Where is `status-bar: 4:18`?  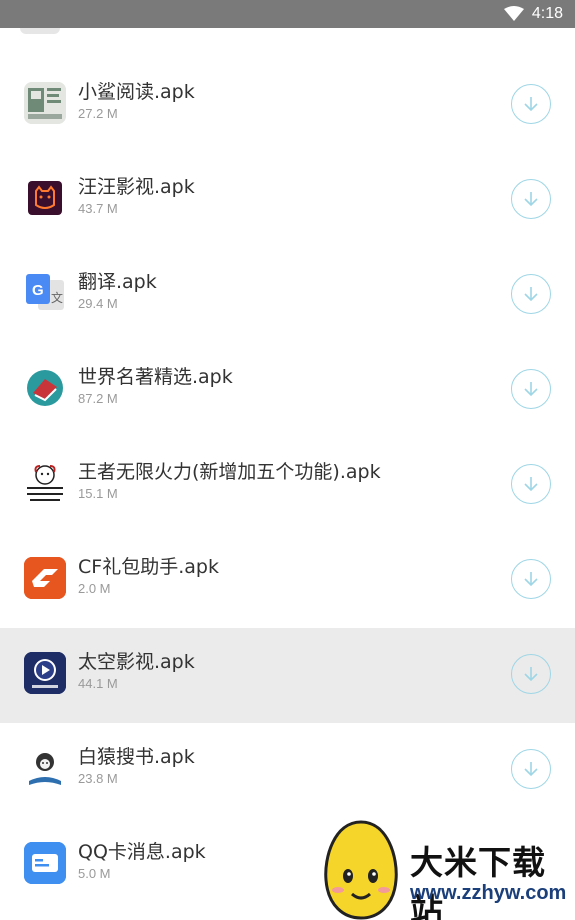
status-bar: 4:18 is located at coordinates (287, 14).